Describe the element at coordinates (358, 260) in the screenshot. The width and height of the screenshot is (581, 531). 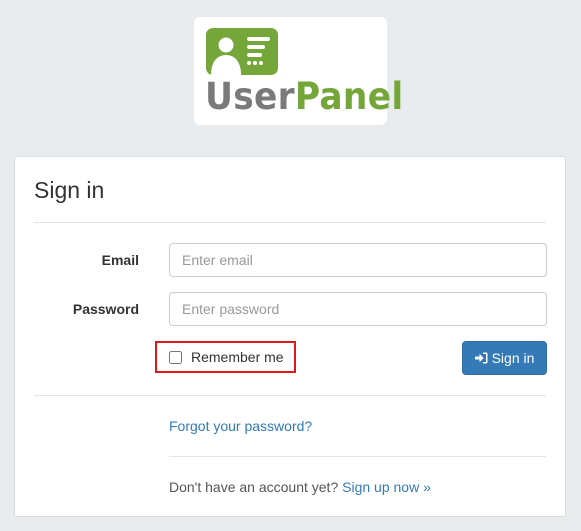
I see `email-field` at that location.